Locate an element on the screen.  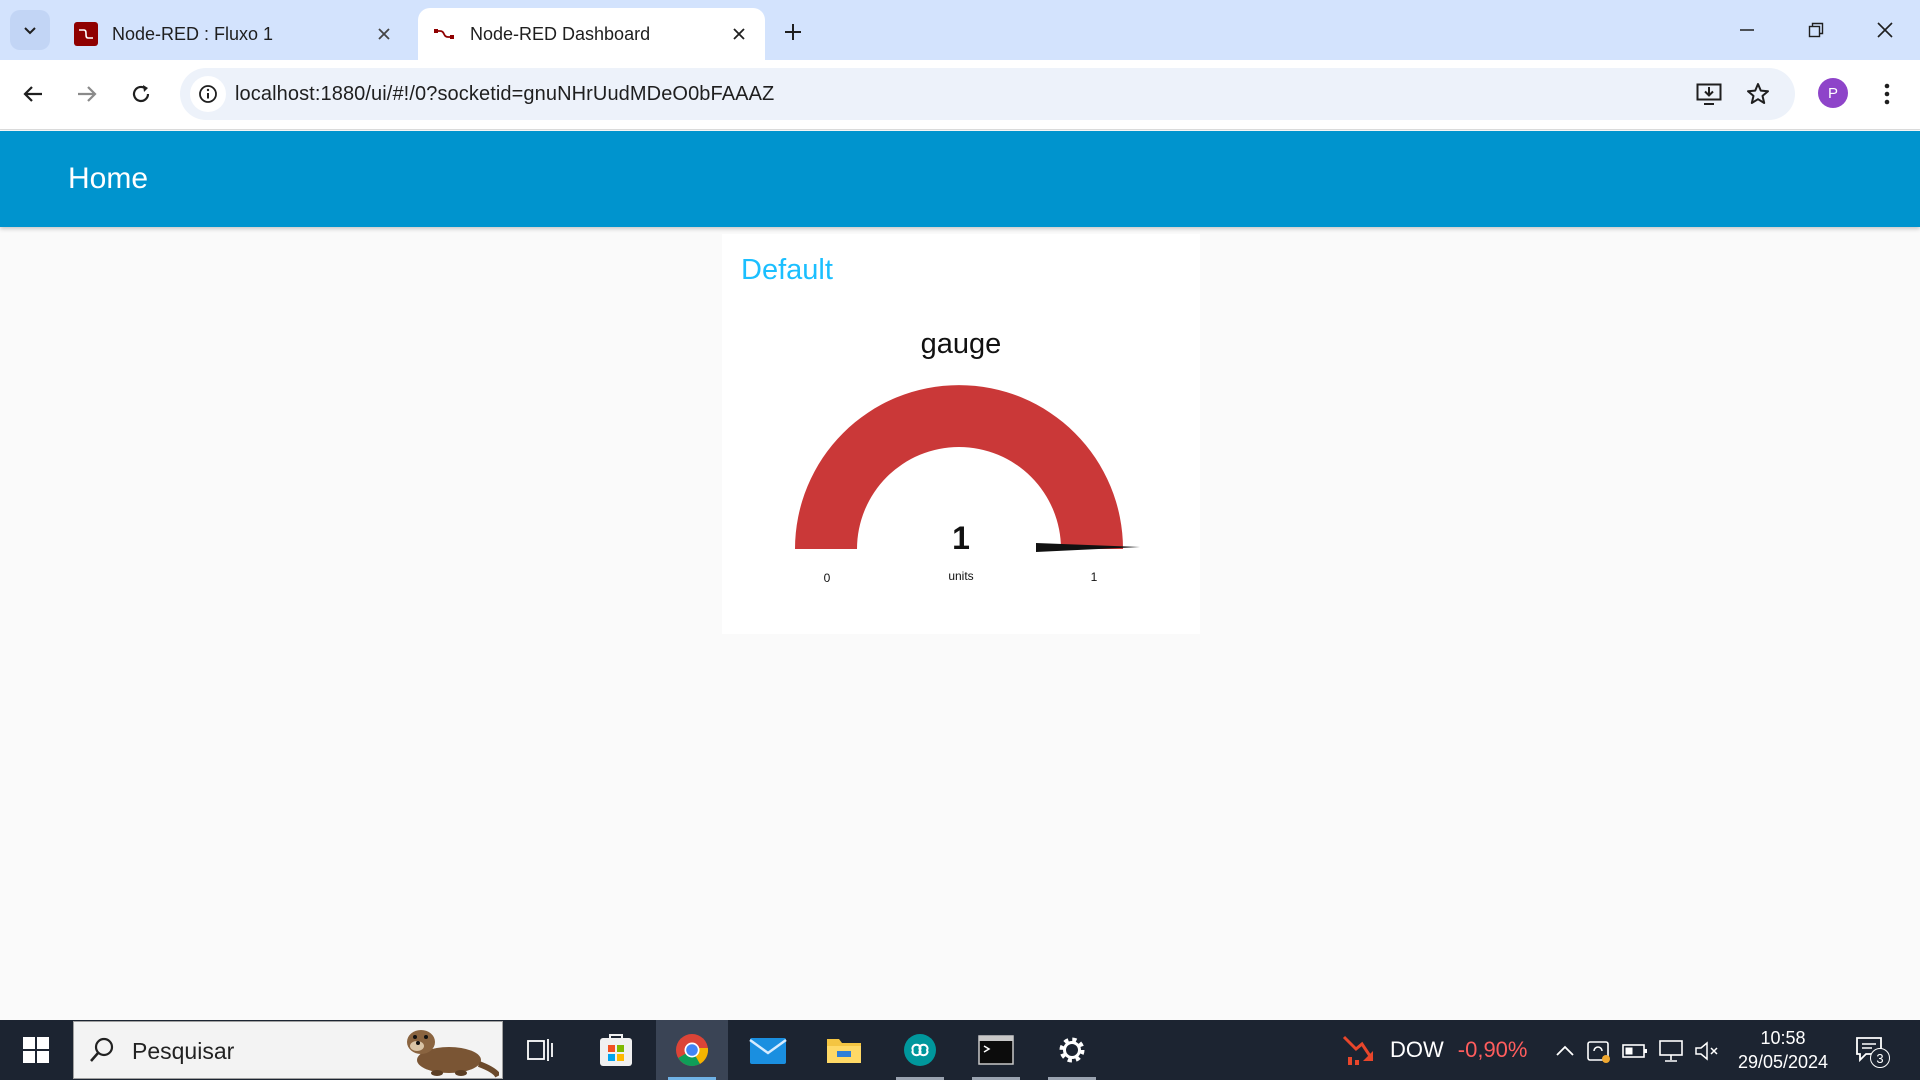
stock-name: DOW is located at coordinates (1417, 1049).